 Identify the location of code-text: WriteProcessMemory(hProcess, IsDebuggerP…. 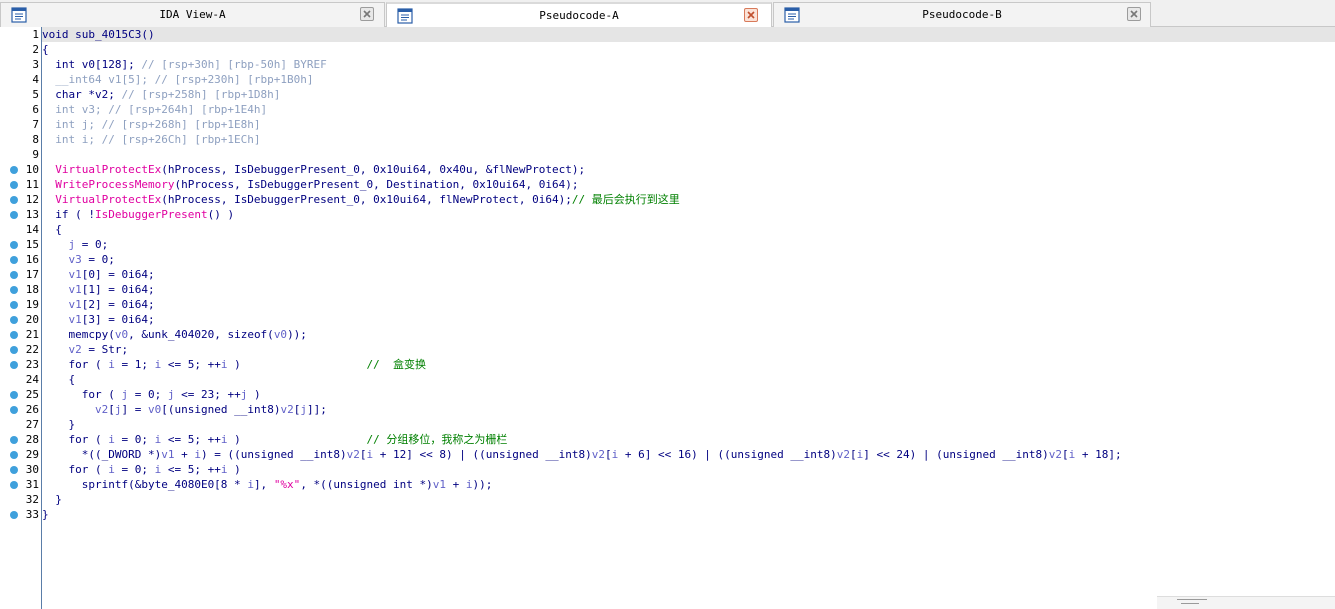
(310, 184).